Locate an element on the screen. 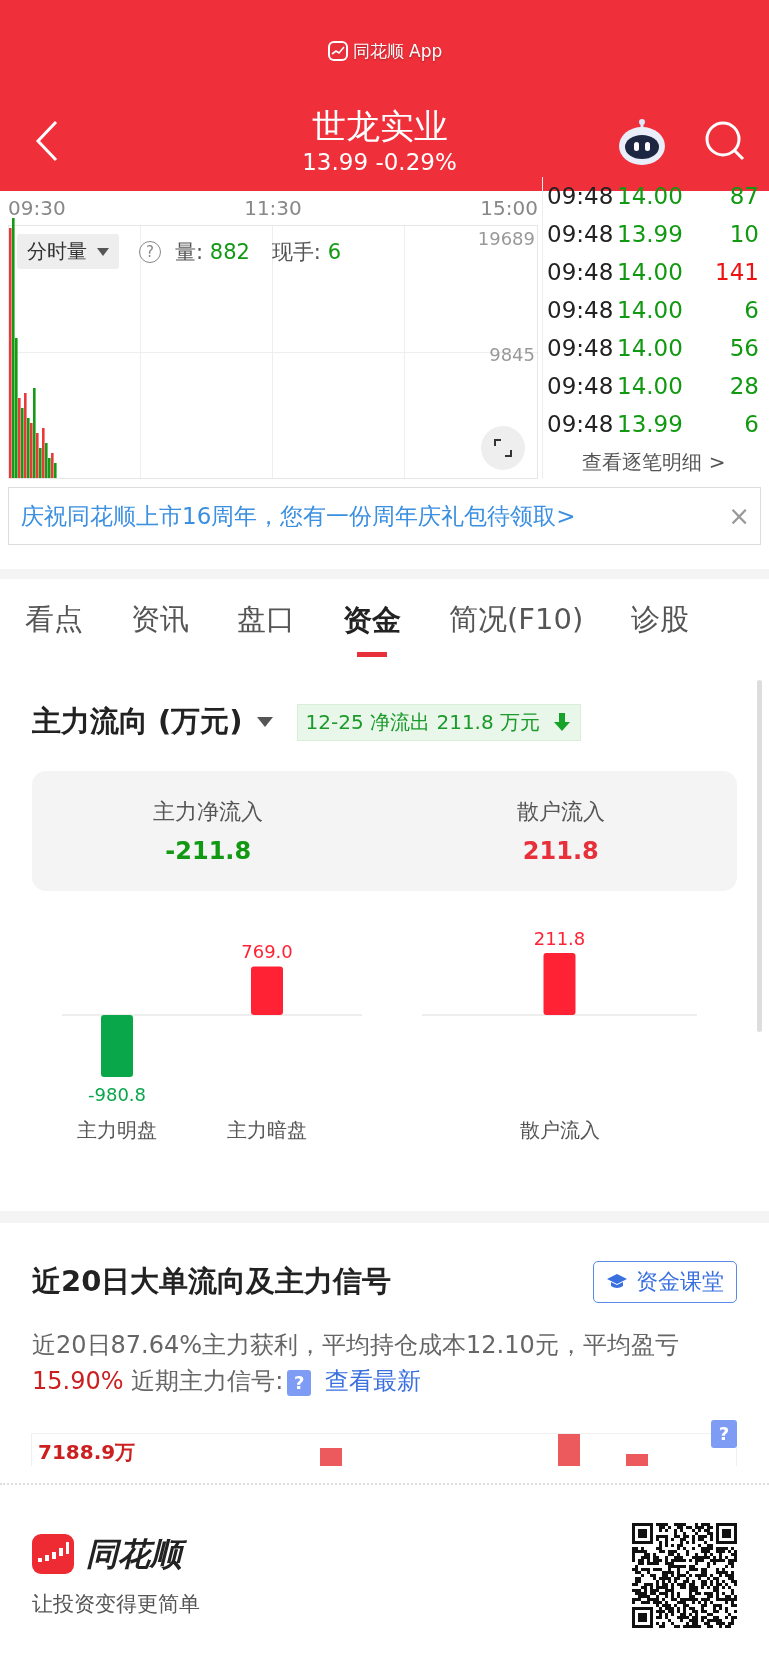  summary-label: 散户流入 is located at coordinates (560, 812).